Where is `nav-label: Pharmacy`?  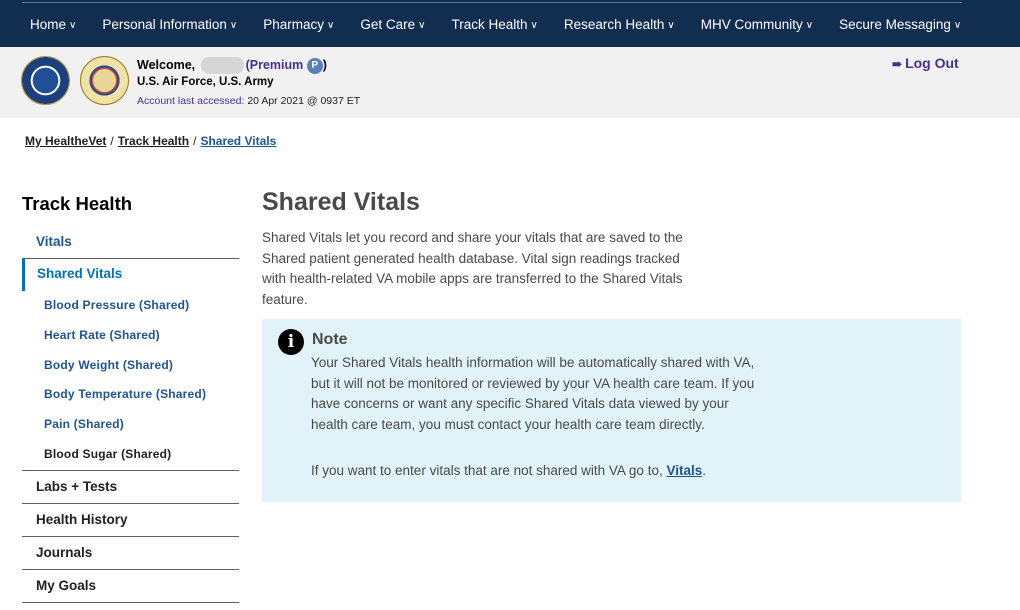 nav-label: Pharmacy is located at coordinates (294, 24).